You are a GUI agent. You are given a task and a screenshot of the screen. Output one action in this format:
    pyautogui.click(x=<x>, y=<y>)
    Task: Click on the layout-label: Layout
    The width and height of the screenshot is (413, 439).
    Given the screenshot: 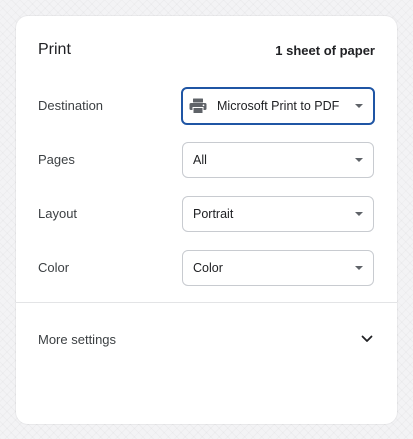 What is the action you would take?
    pyautogui.click(x=58, y=213)
    